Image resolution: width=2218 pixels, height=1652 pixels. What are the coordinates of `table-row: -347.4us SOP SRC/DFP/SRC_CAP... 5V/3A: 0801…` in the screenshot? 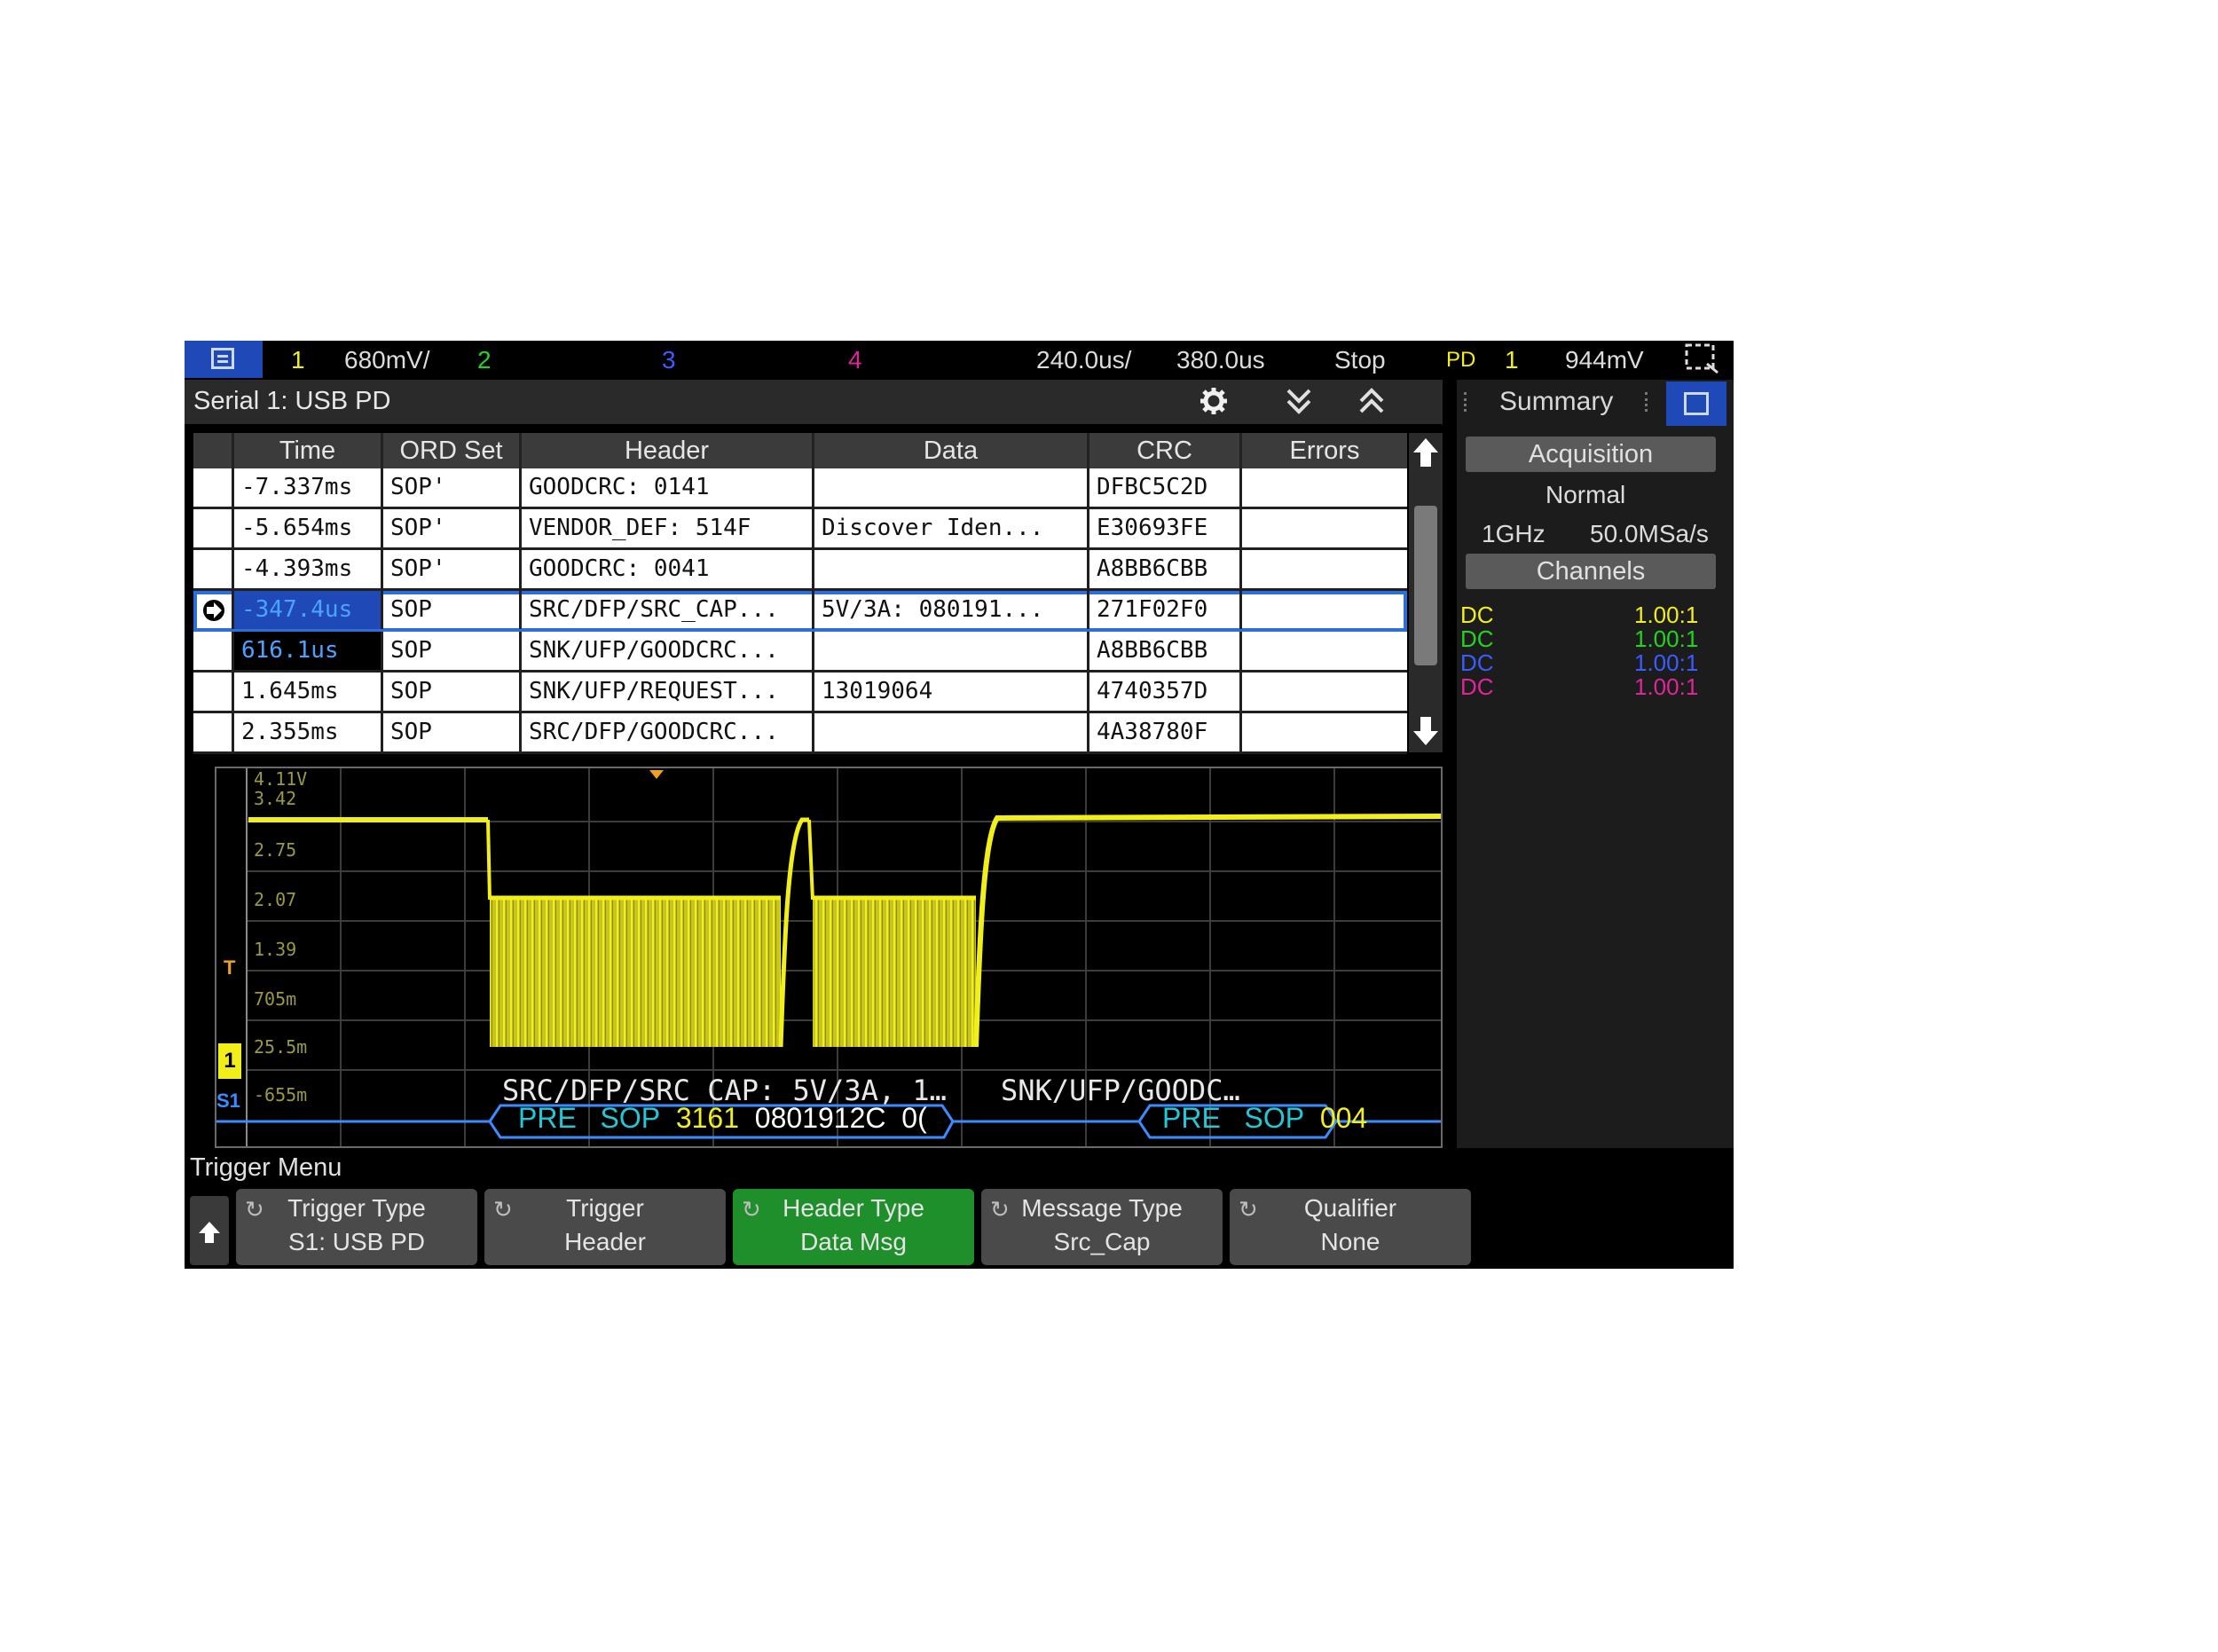 It's located at (800, 611).